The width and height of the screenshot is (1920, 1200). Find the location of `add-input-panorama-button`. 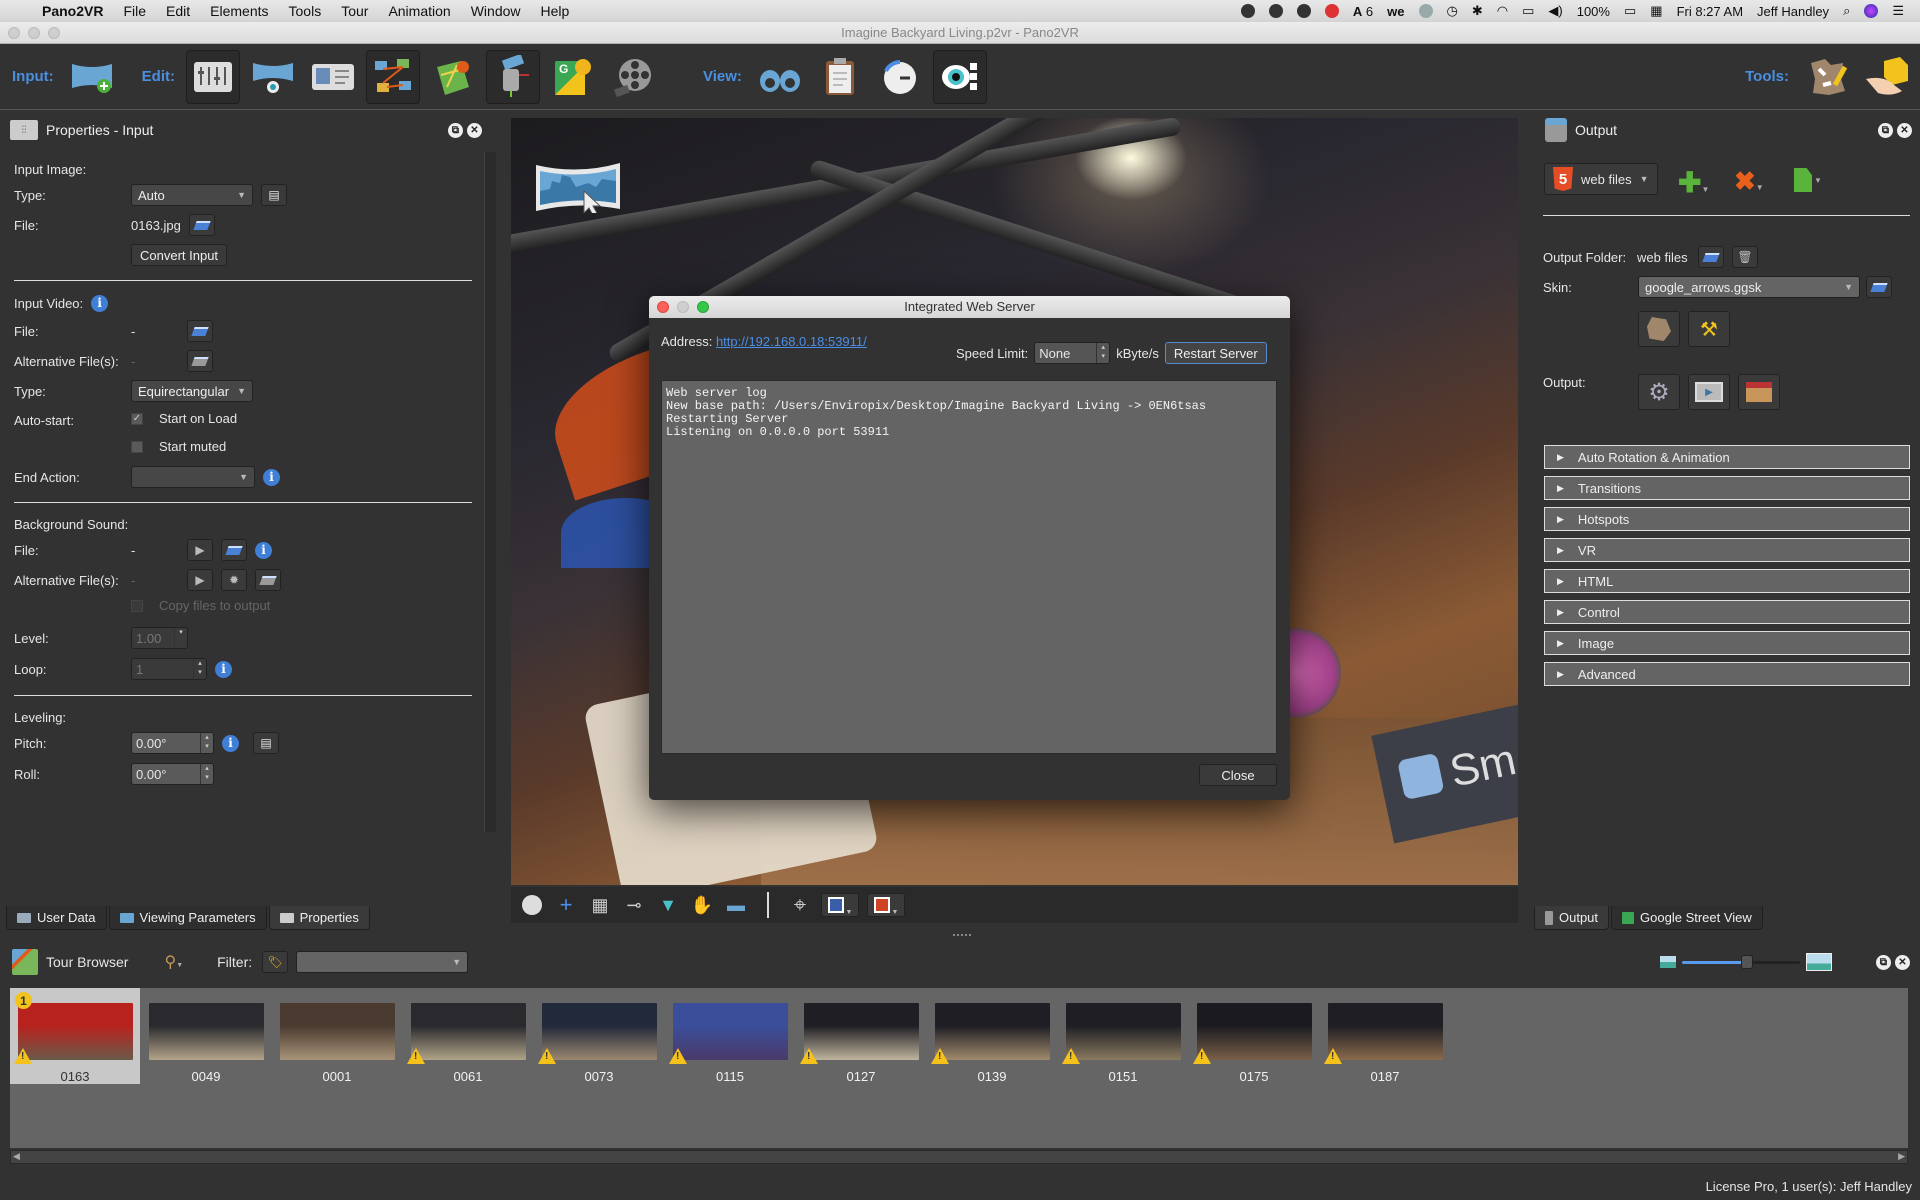

add-input-panorama-button is located at coordinates (92, 77).